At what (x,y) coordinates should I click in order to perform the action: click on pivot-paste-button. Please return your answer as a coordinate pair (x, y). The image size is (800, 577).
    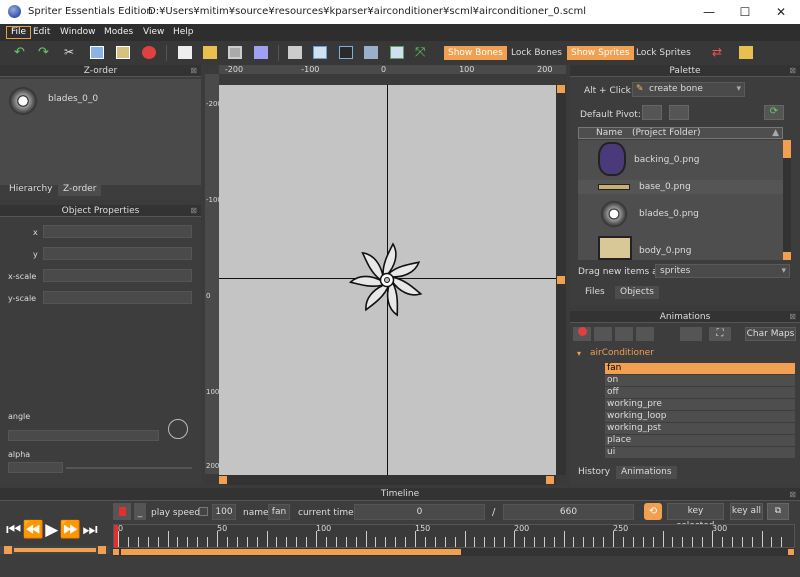
    Looking at the image, I should click on (679, 112).